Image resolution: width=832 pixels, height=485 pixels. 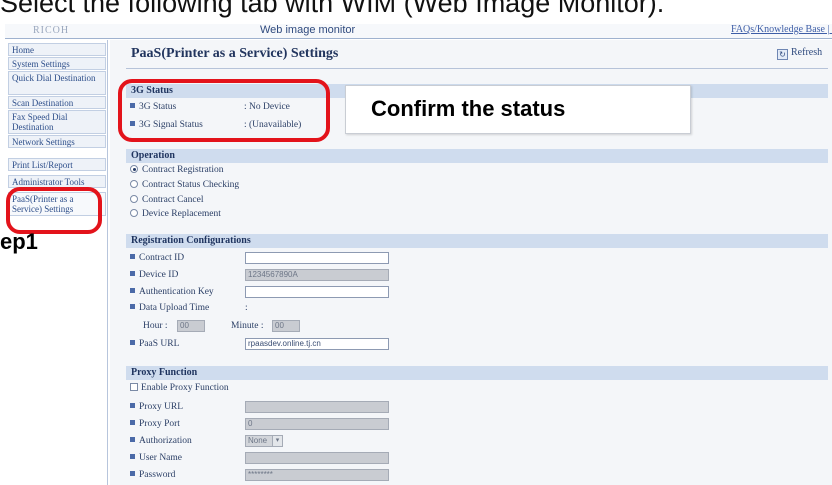 What do you see at coordinates (152, 475) in the screenshot?
I see `password-label: Password` at bounding box center [152, 475].